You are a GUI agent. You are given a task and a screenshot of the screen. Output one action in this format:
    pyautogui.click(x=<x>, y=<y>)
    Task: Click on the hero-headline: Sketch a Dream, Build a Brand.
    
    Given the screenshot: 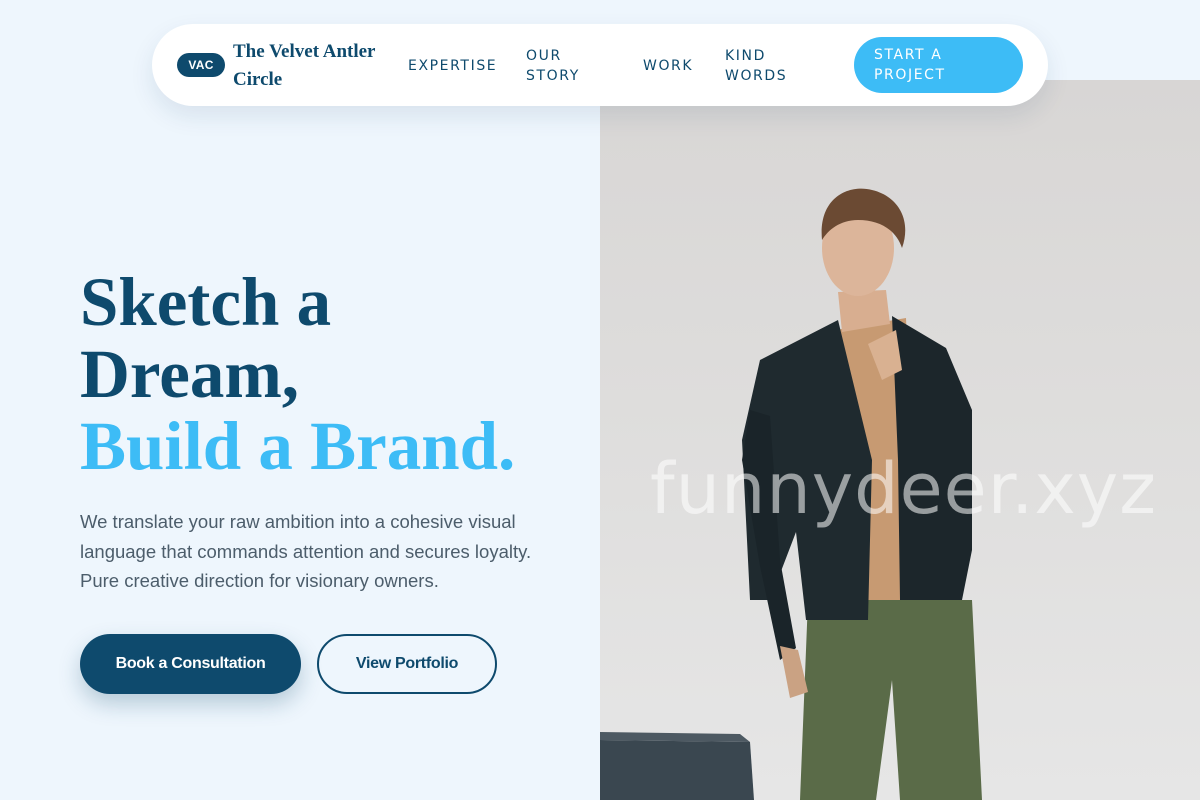 What is the action you would take?
    pyautogui.click(x=297, y=374)
    